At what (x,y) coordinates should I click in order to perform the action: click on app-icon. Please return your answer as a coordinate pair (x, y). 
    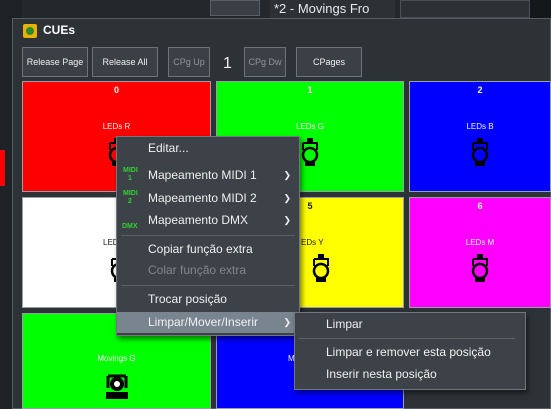
    Looking at the image, I should click on (30, 31).